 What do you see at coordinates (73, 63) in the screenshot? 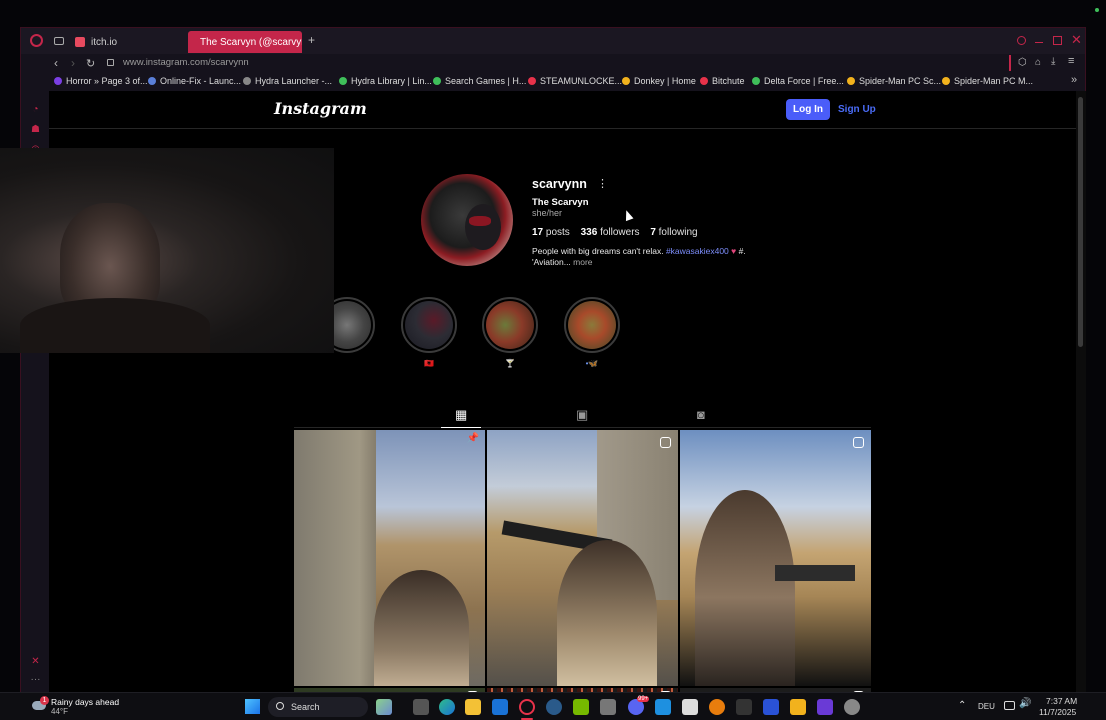
I see `forward-icon: ›` at bounding box center [73, 63].